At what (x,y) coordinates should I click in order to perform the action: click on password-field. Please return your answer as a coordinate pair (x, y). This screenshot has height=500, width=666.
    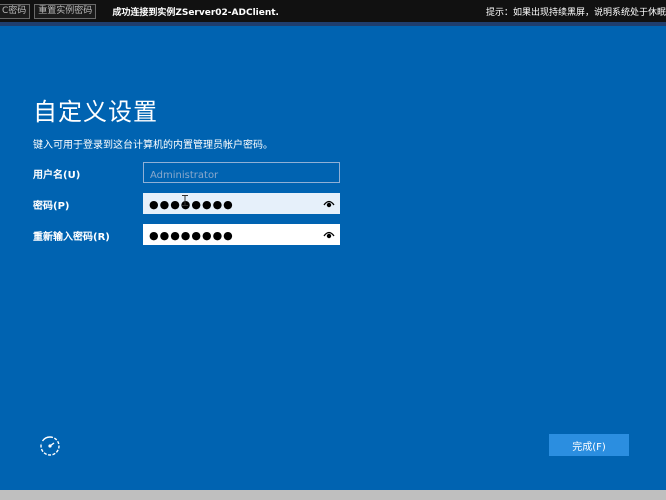
    Looking at the image, I should click on (241, 204).